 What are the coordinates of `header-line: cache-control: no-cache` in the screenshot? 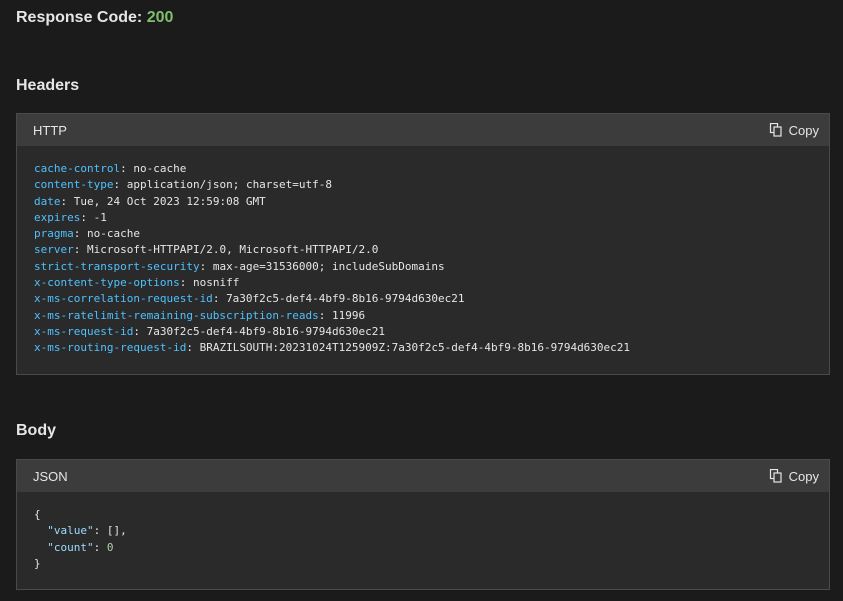 It's located at (110, 168).